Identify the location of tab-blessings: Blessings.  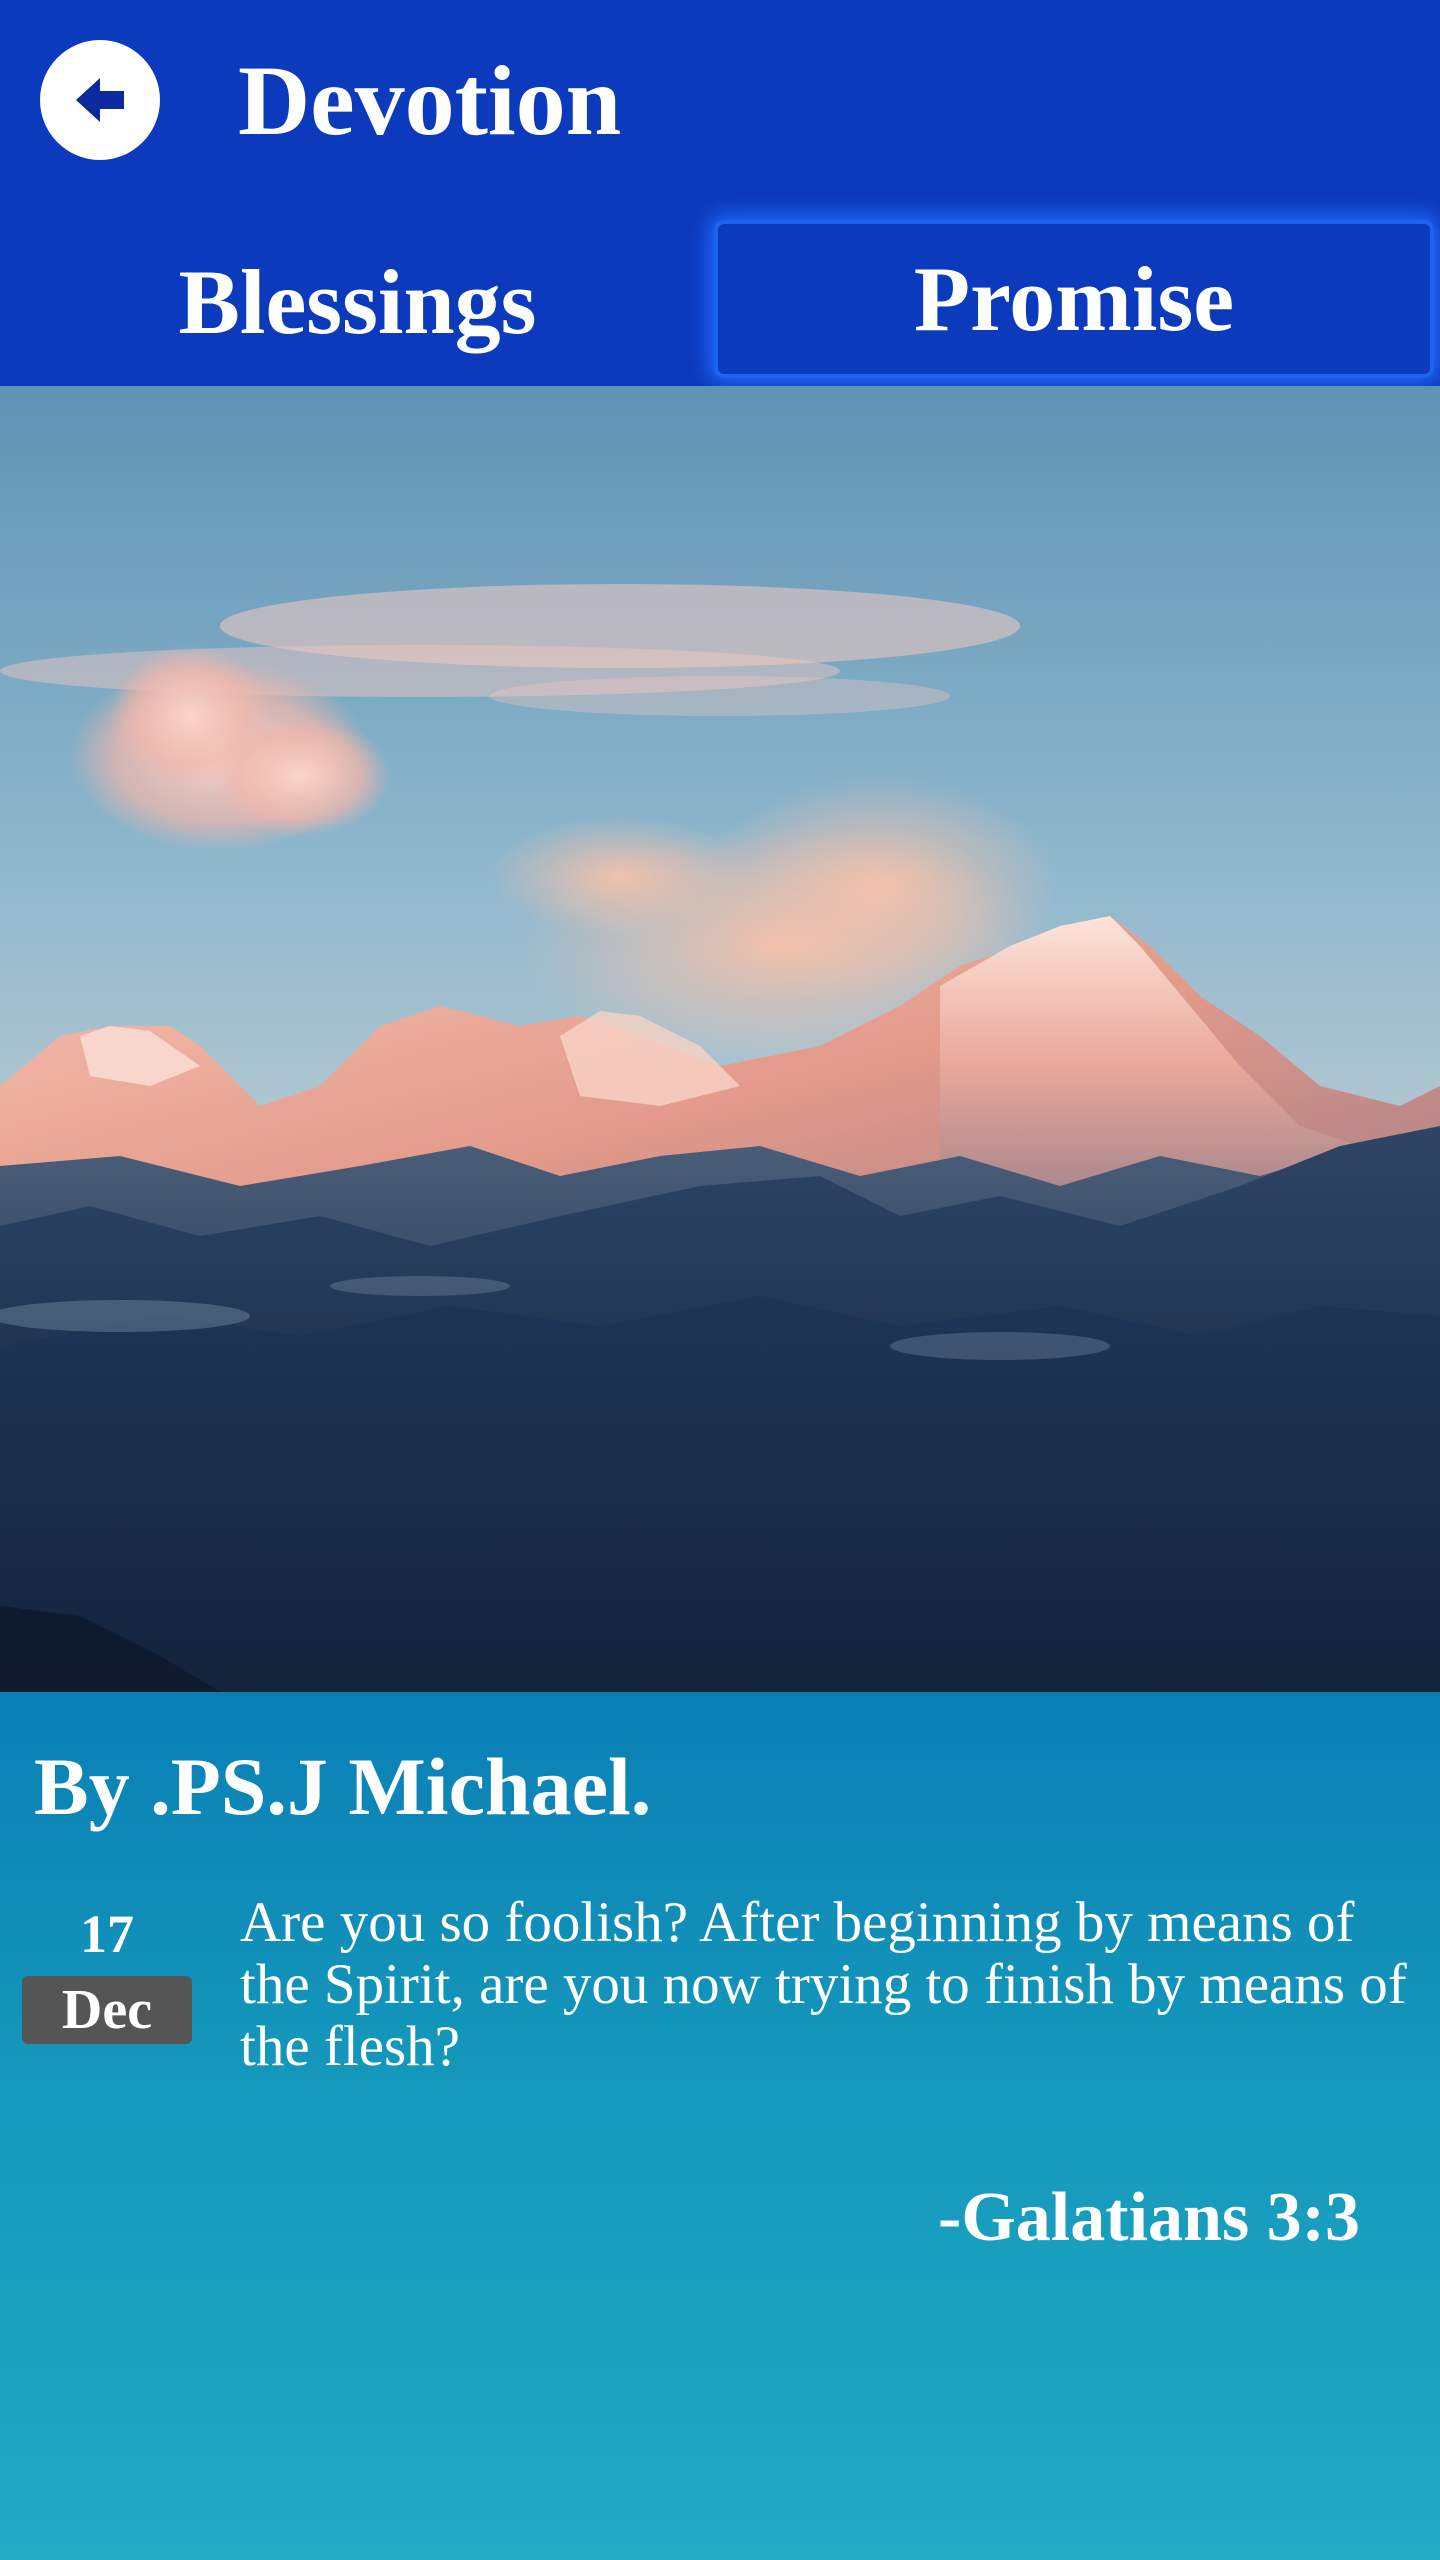
(357, 302).